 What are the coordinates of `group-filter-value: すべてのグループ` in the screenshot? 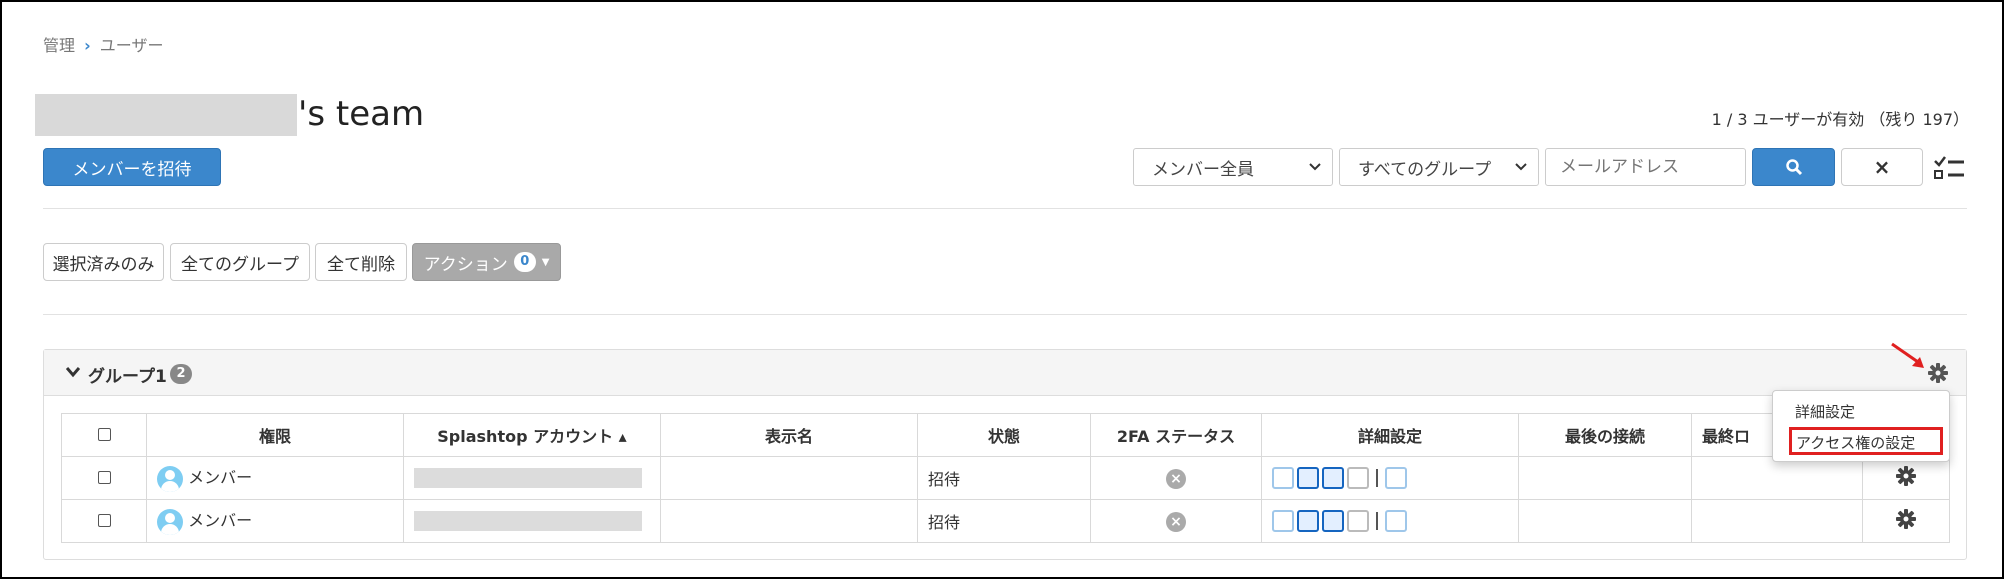 It's located at (1425, 169).